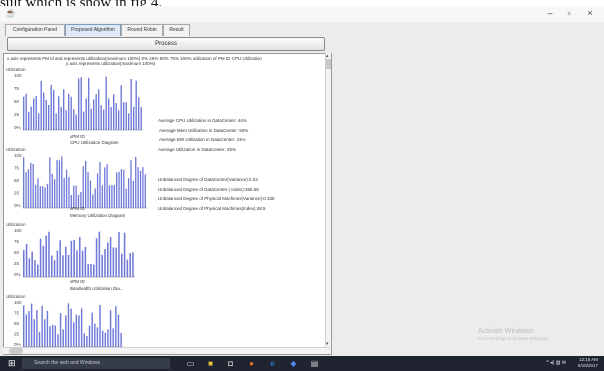 The width and height of the screenshot is (604, 371). What do you see at coordinates (190, 363) in the screenshot?
I see `task-view-icon: ▭` at bounding box center [190, 363].